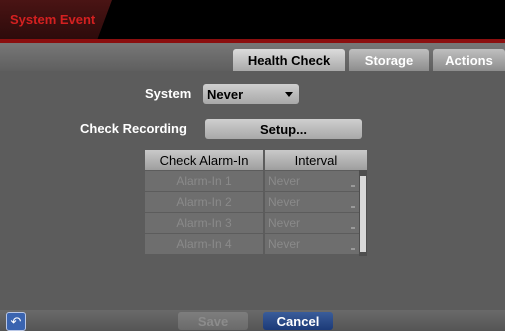 This screenshot has width=505, height=331. Describe the element at coordinates (469, 60) in the screenshot. I see `tab-actions: Actions` at that location.